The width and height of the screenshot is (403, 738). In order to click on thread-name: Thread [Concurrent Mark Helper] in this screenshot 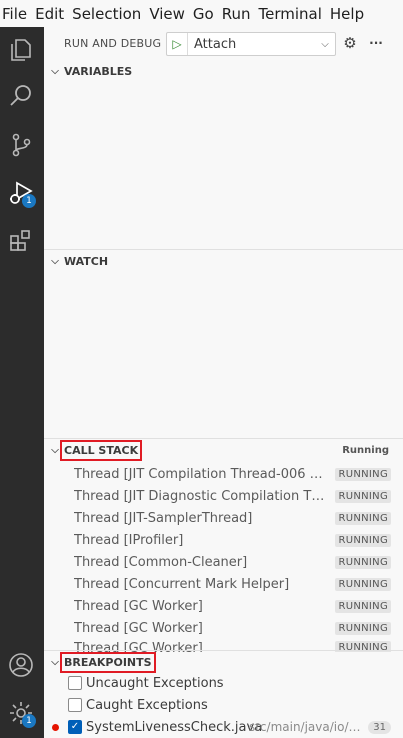, I will do `click(182, 584)`.